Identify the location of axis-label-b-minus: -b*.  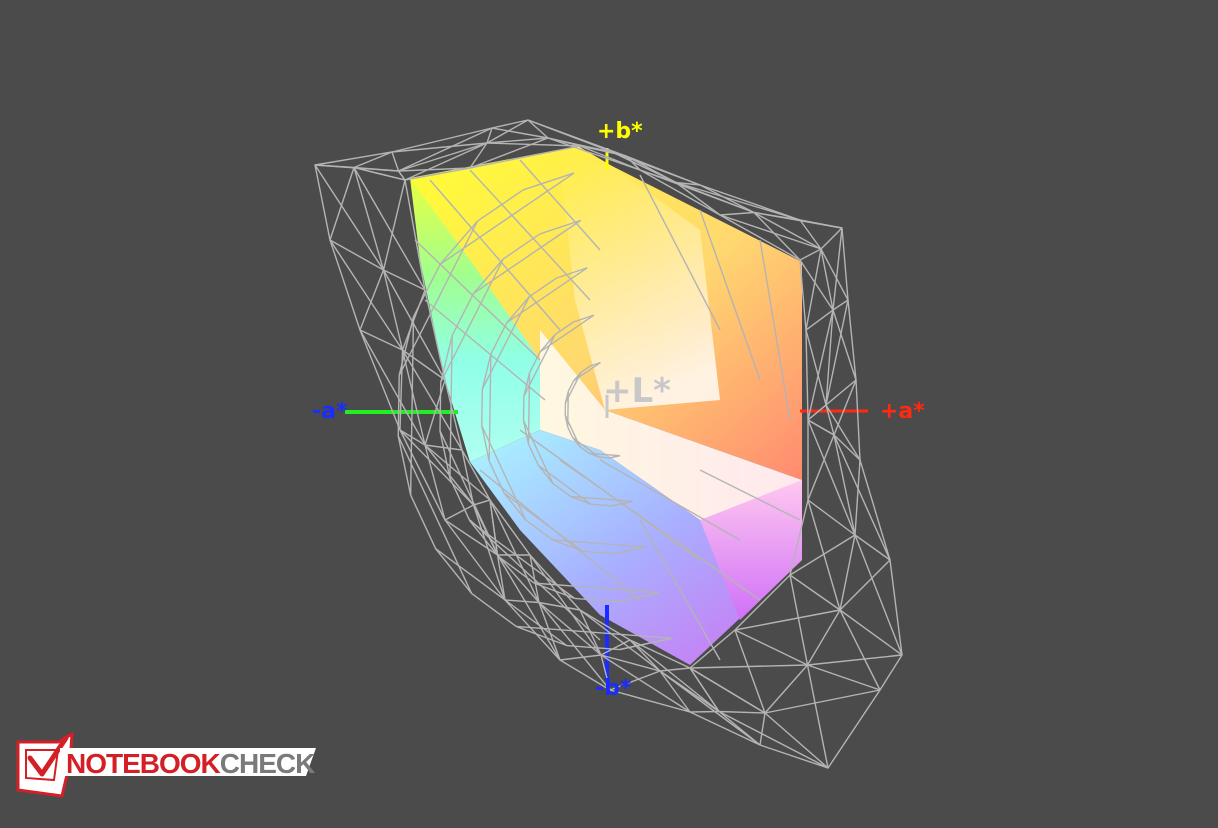
(613, 689).